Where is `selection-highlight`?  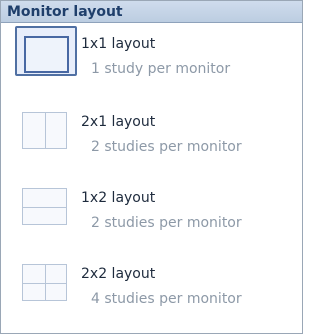 selection-highlight is located at coordinates (46, 51).